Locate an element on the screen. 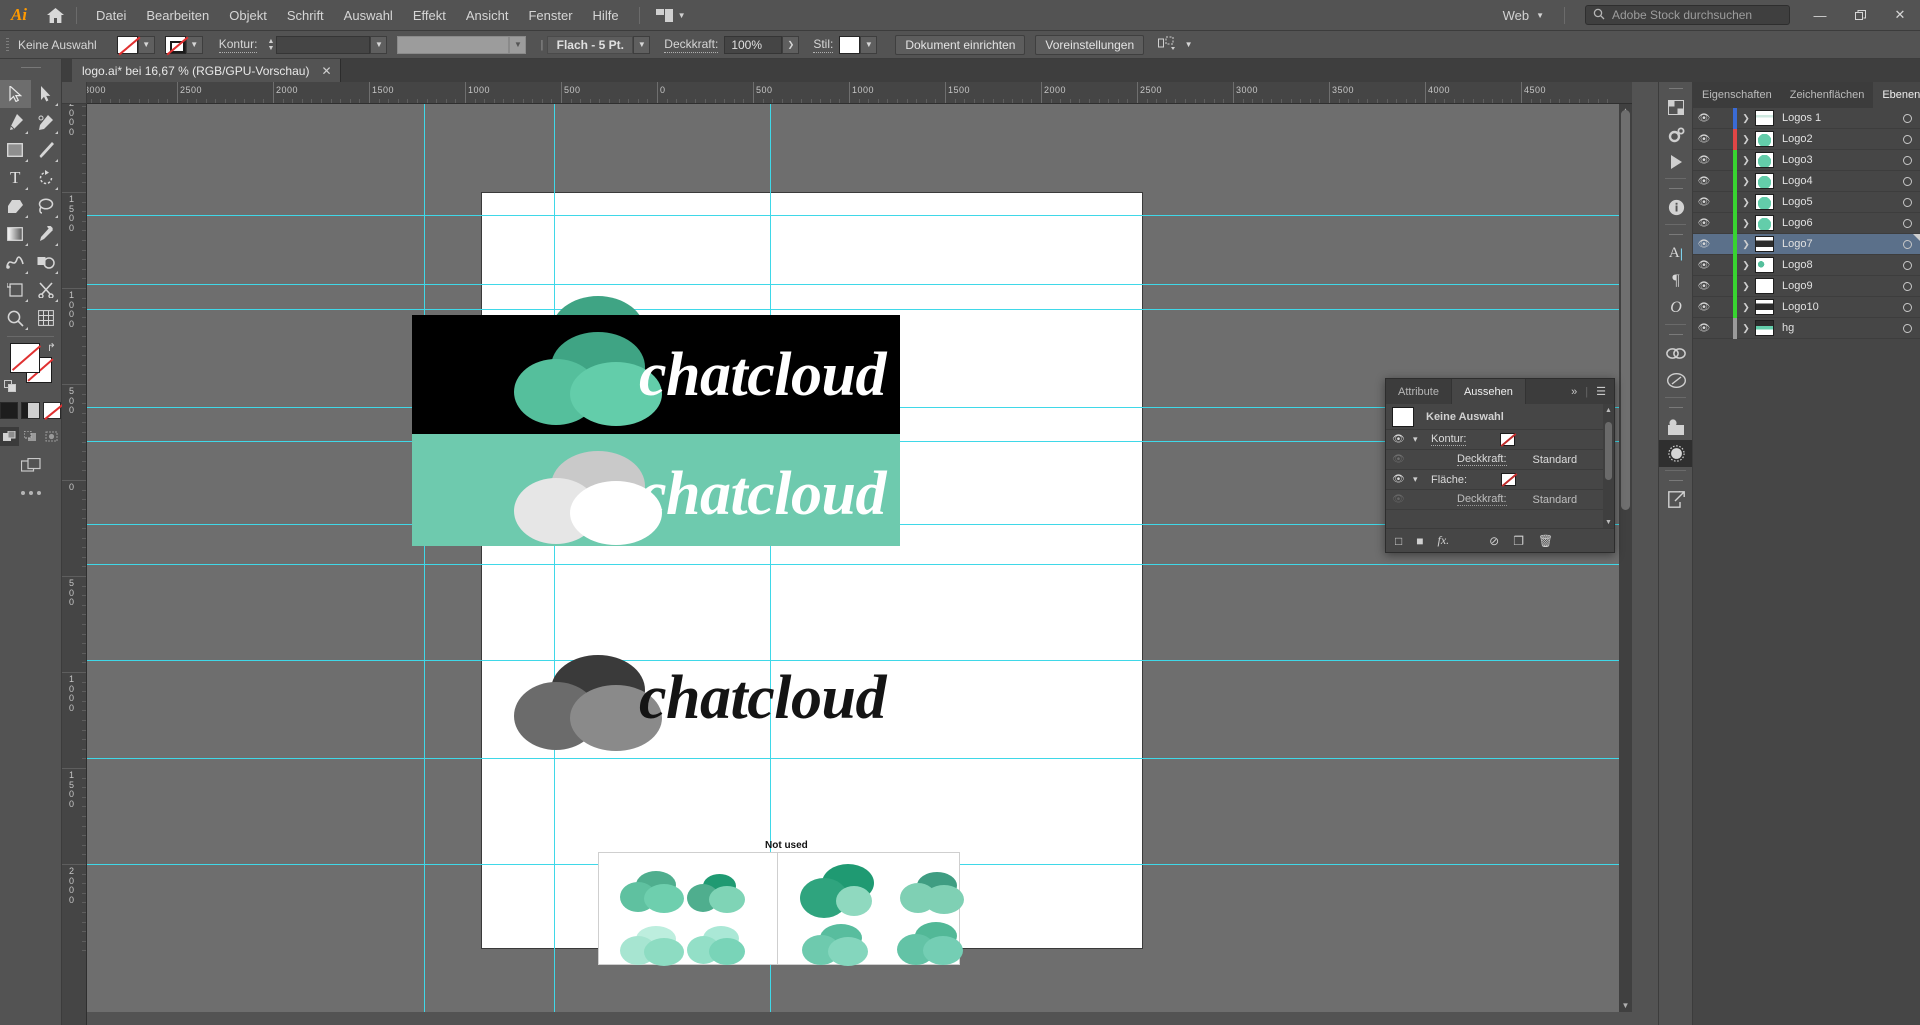 The height and width of the screenshot is (1025, 1920). pen-tool is located at coordinates (15, 122).